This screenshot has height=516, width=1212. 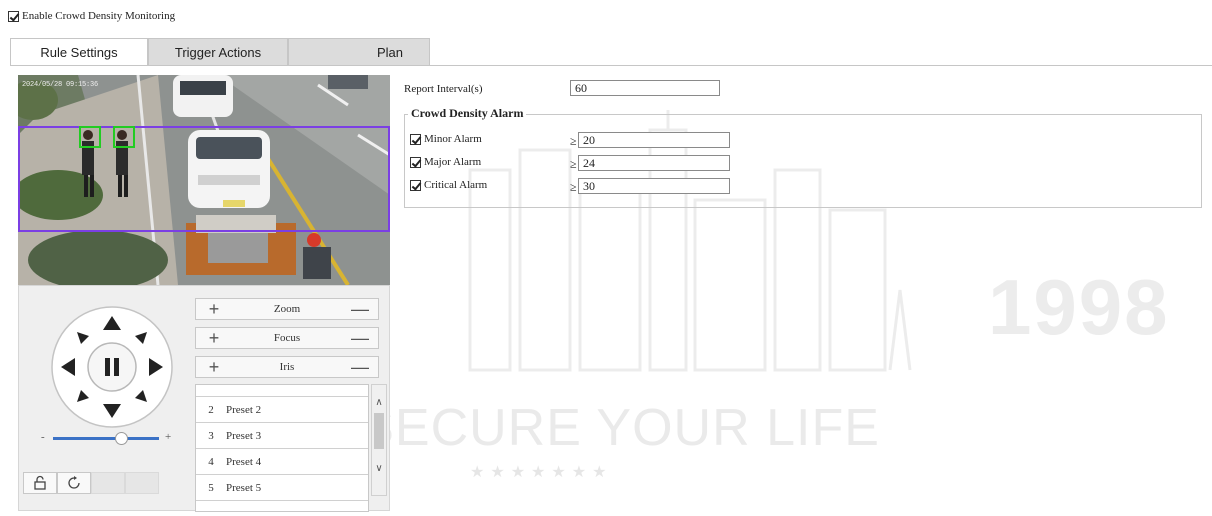 What do you see at coordinates (168, 437) in the screenshot?
I see `speed-plus-label: +` at bounding box center [168, 437].